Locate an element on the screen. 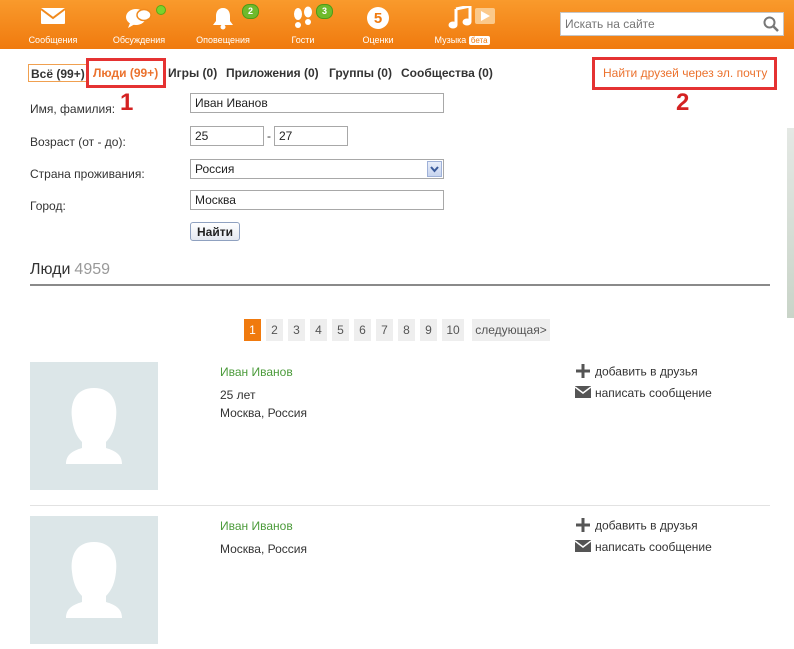  page-4: 4 is located at coordinates (318, 330).